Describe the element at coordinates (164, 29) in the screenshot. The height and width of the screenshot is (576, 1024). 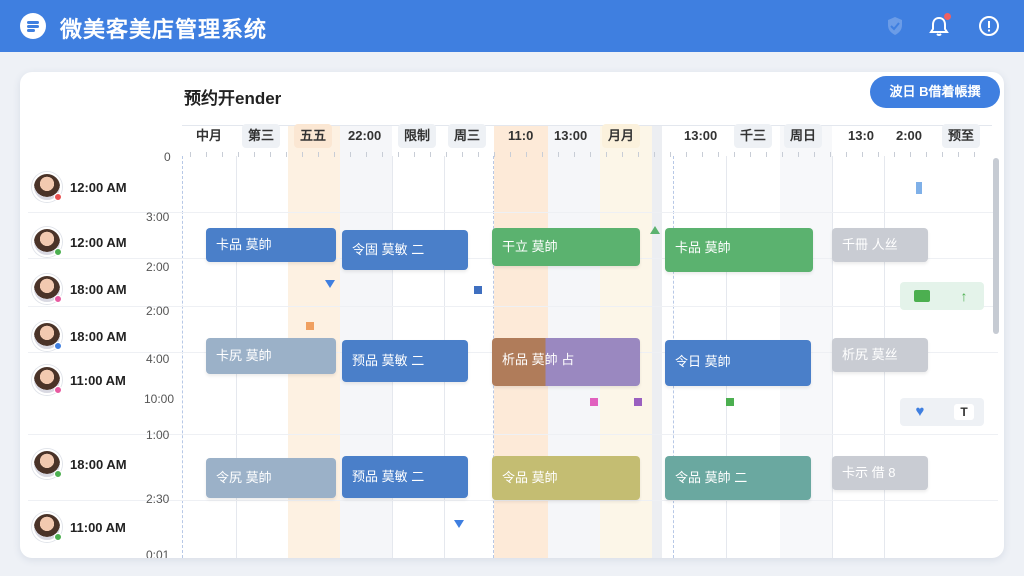
I see `app-title: 微美客美店管理系统` at that location.